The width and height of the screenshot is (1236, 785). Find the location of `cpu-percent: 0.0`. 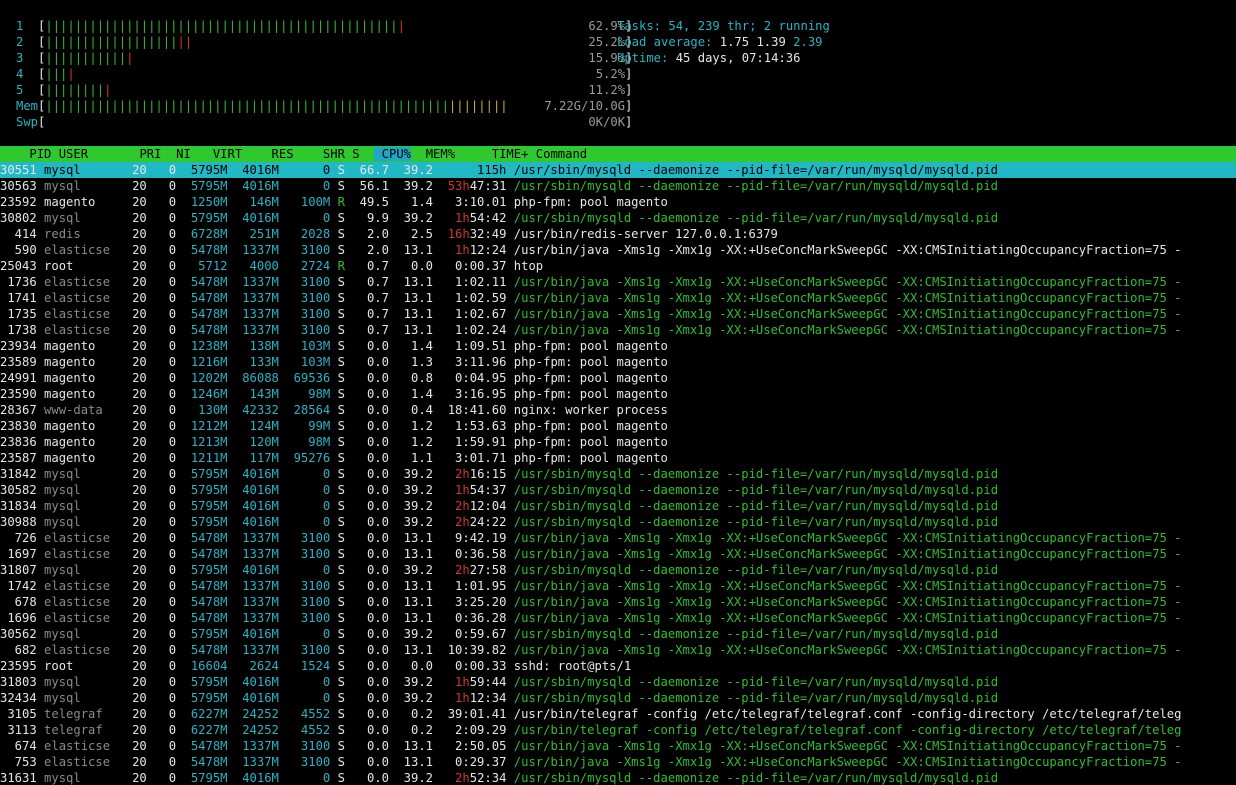

cpu-percent: 0.0 is located at coordinates (370, 586).